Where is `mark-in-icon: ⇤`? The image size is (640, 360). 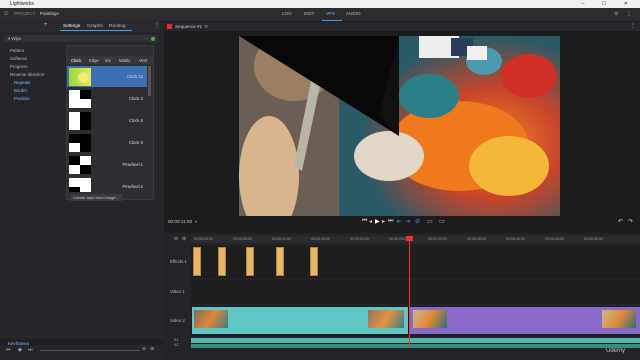 mark-in-icon: ⇤ is located at coordinates (399, 221).